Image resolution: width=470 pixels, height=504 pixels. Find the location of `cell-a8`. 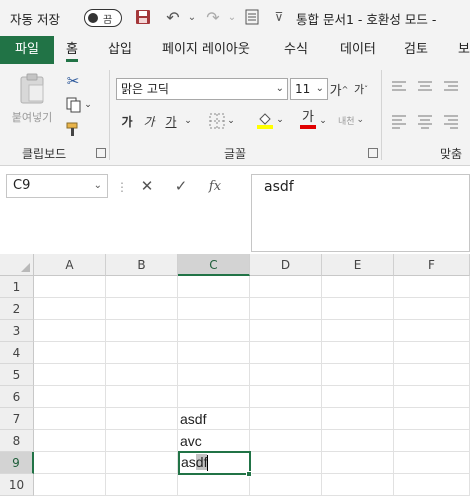

cell-a8 is located at coordinates (70, 441).